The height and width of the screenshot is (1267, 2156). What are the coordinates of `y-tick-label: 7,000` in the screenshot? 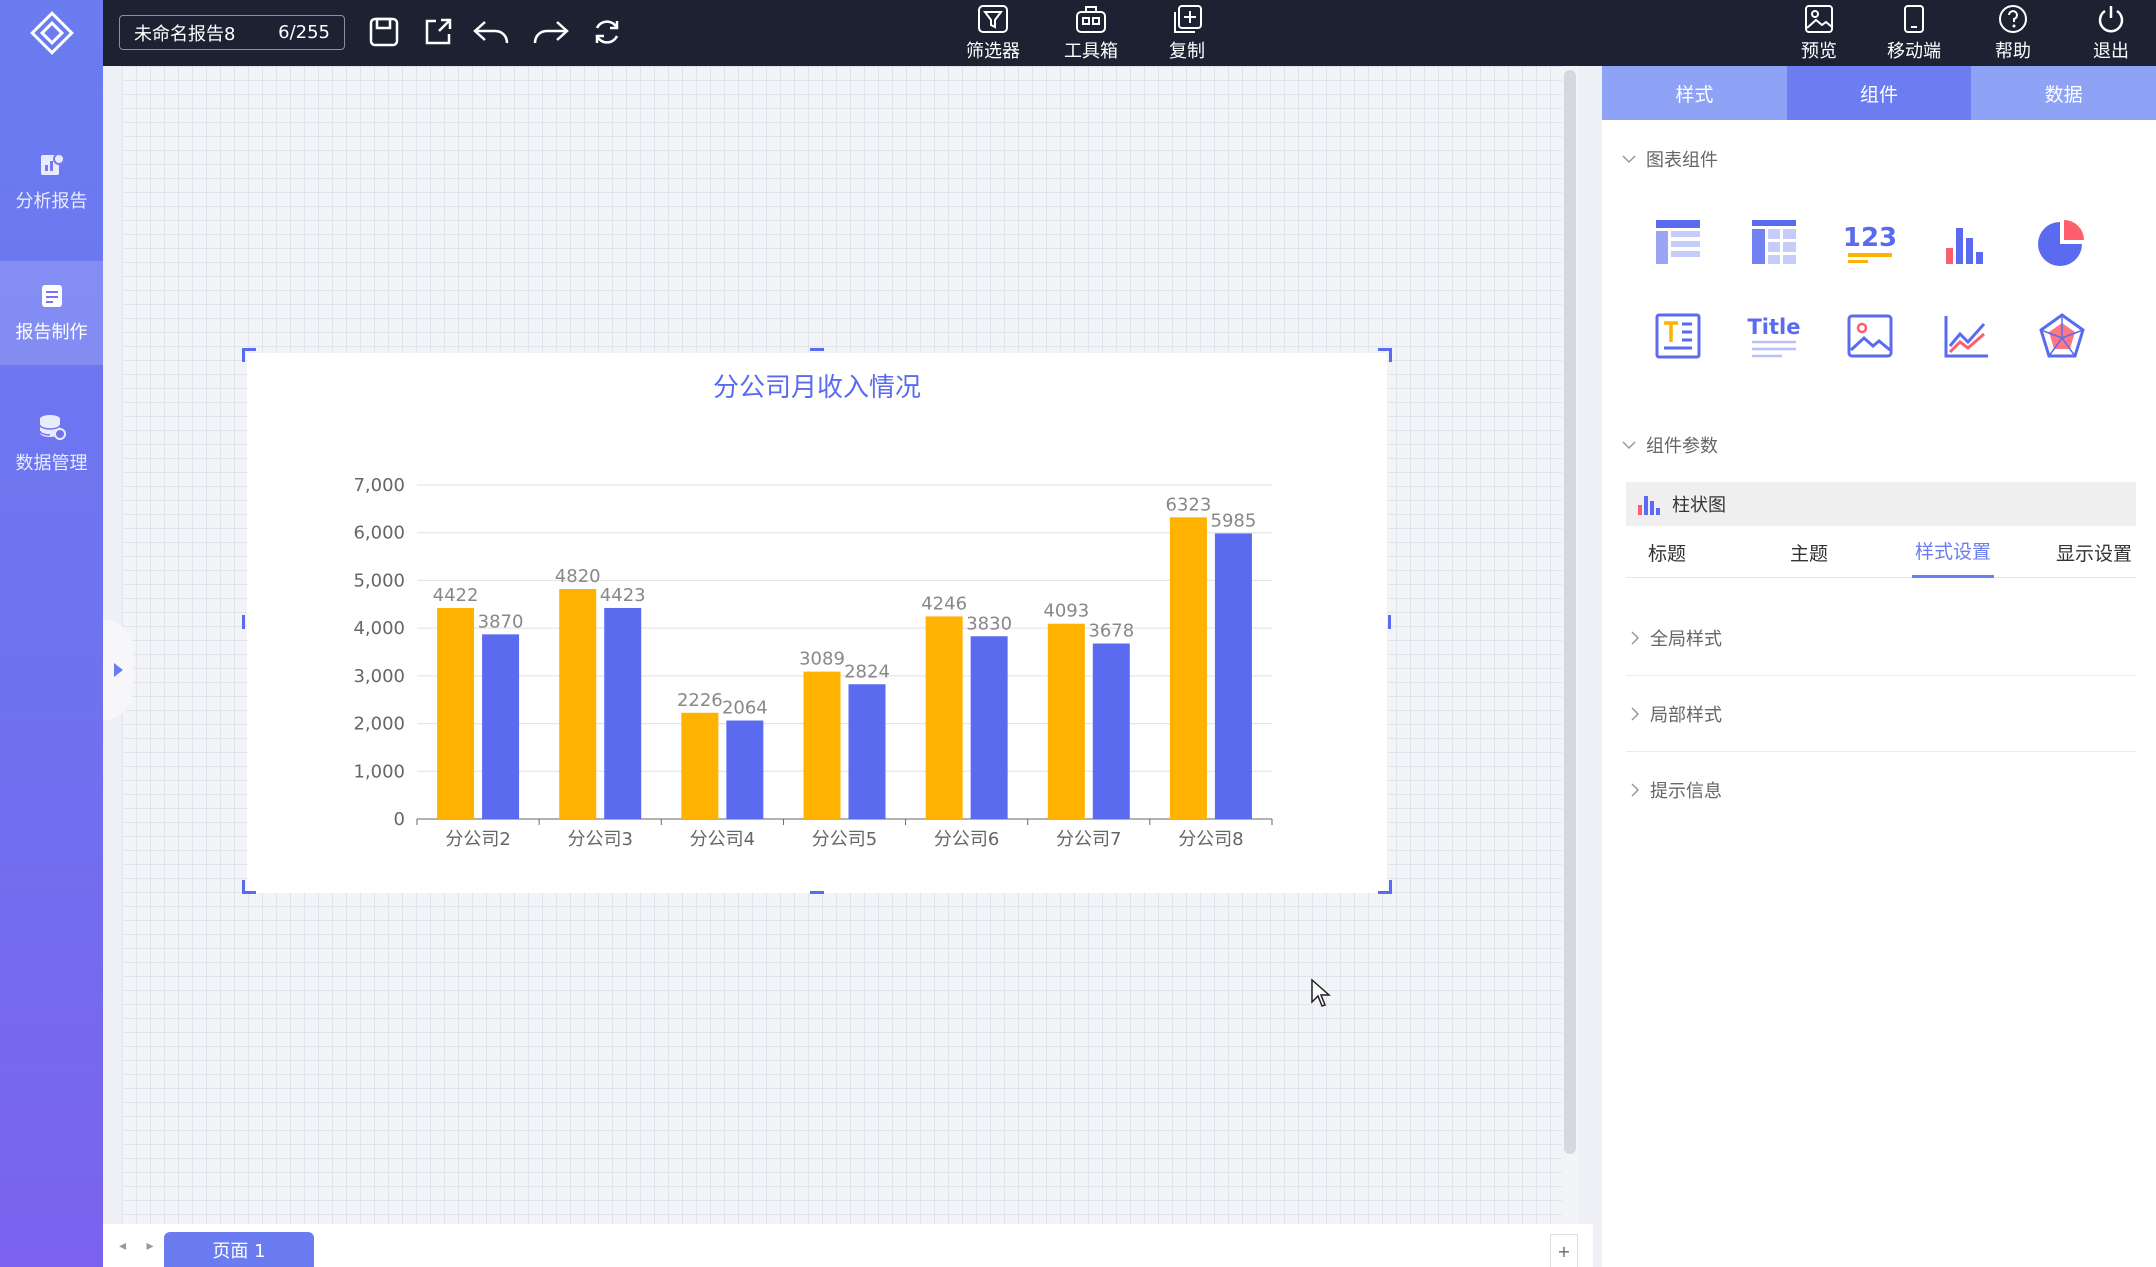 It's located at (379, 485).